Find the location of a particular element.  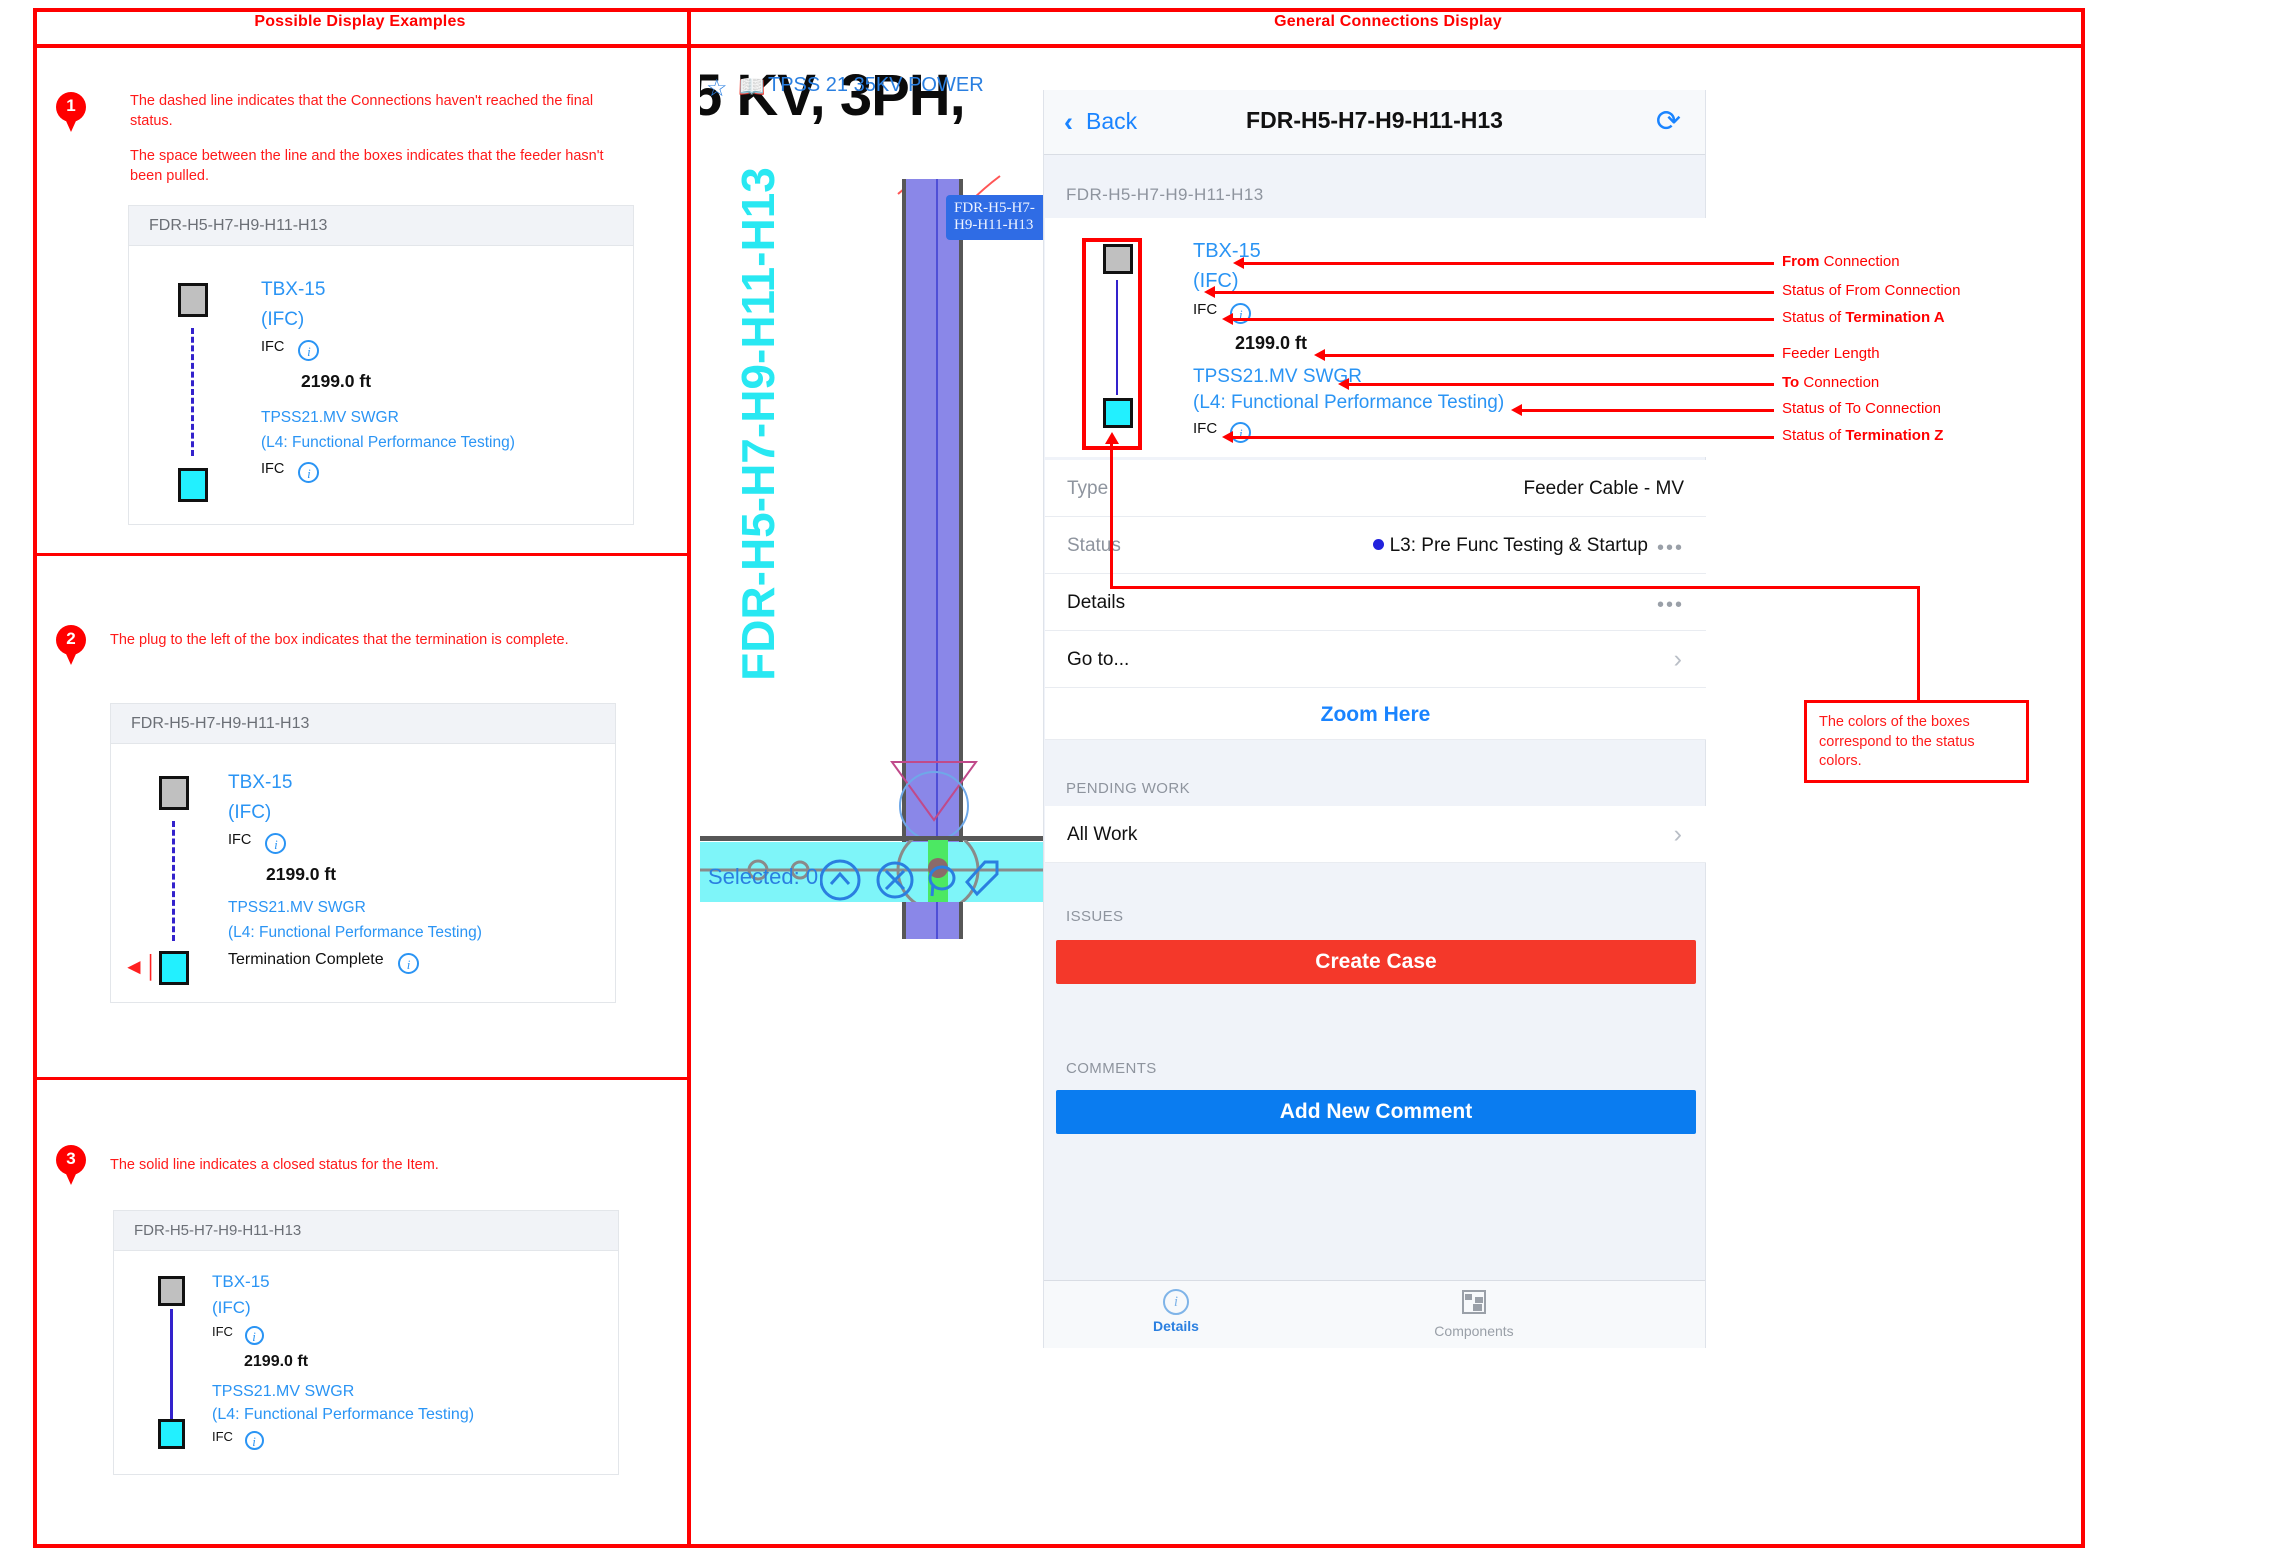

left-column-header: Possible Display Examples is located at coordinates (360, 21).